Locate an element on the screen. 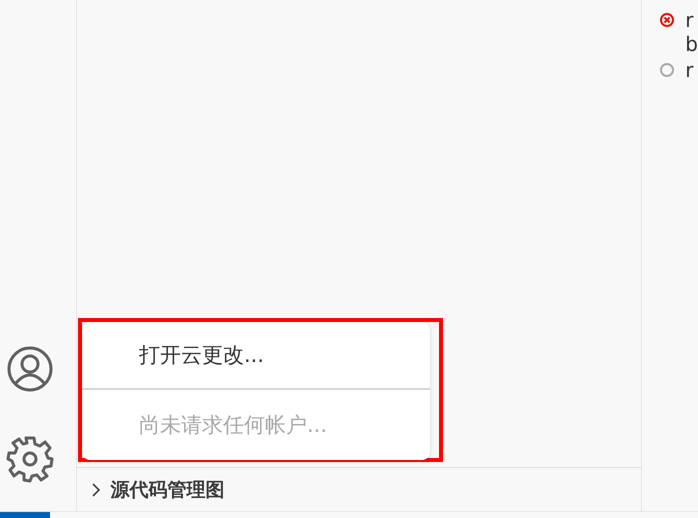 The width and height of the screenshot is (698, 518). error-icon is located at coordinates (667, 20).